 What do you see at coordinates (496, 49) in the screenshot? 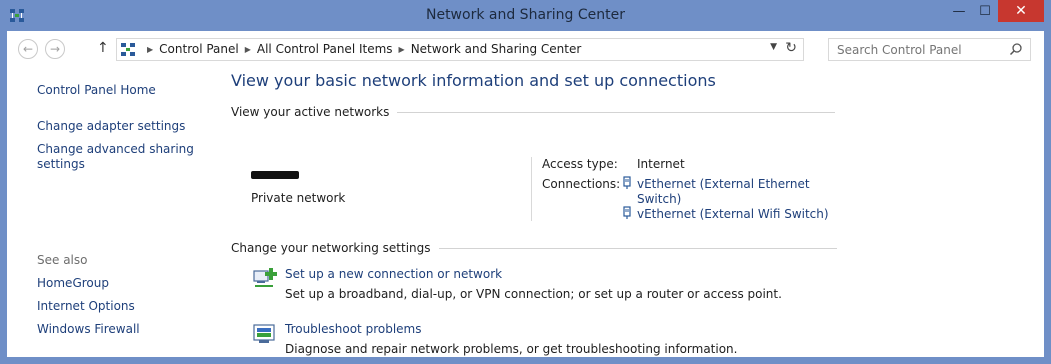
I see `breadcrumb-network-and-sharing-center: Network and Sharing Center` at bounding box center [496, 49].